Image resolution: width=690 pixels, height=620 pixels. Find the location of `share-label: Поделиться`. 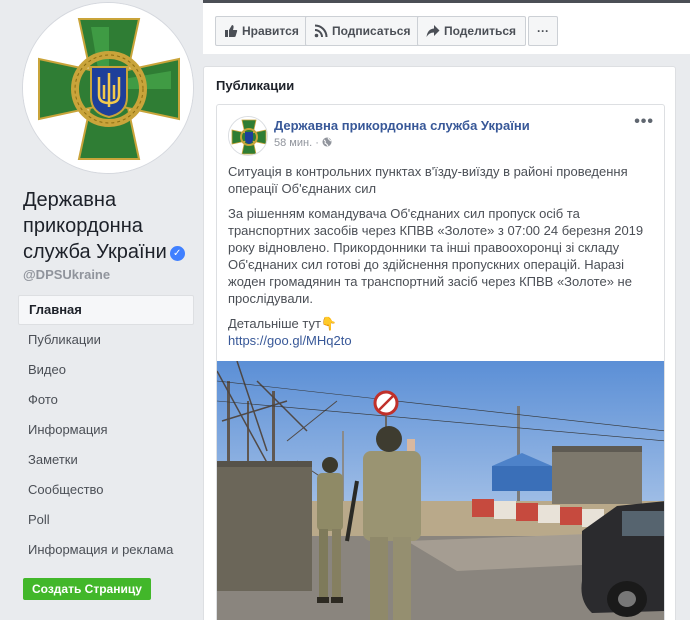

share-label: Поделиться is located at coordinates (480, 31).